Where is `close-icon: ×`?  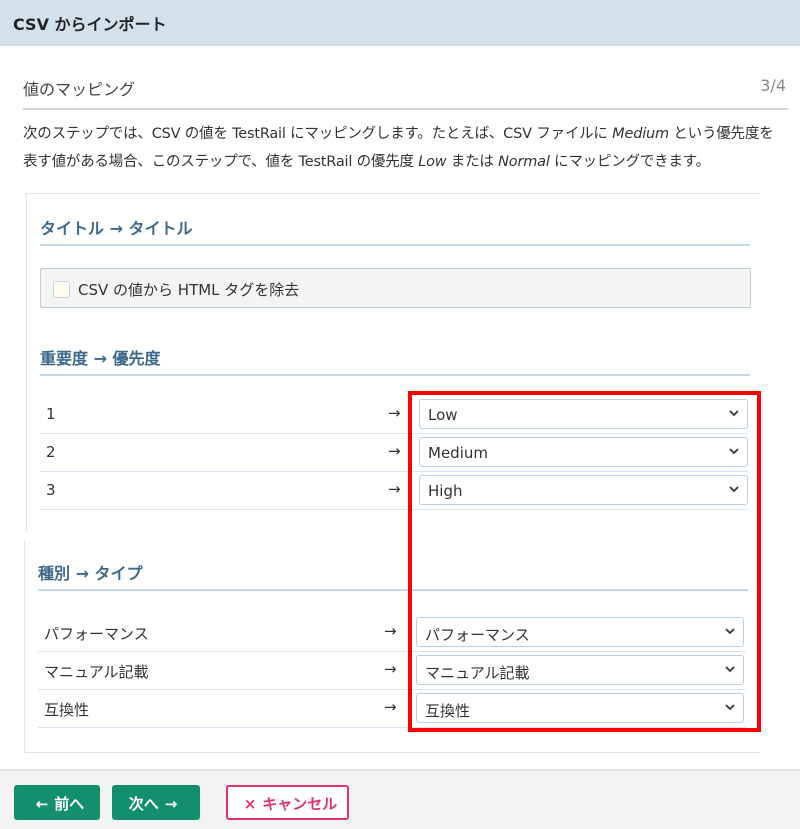 close-icon: × is located at coordinates (250, 804).